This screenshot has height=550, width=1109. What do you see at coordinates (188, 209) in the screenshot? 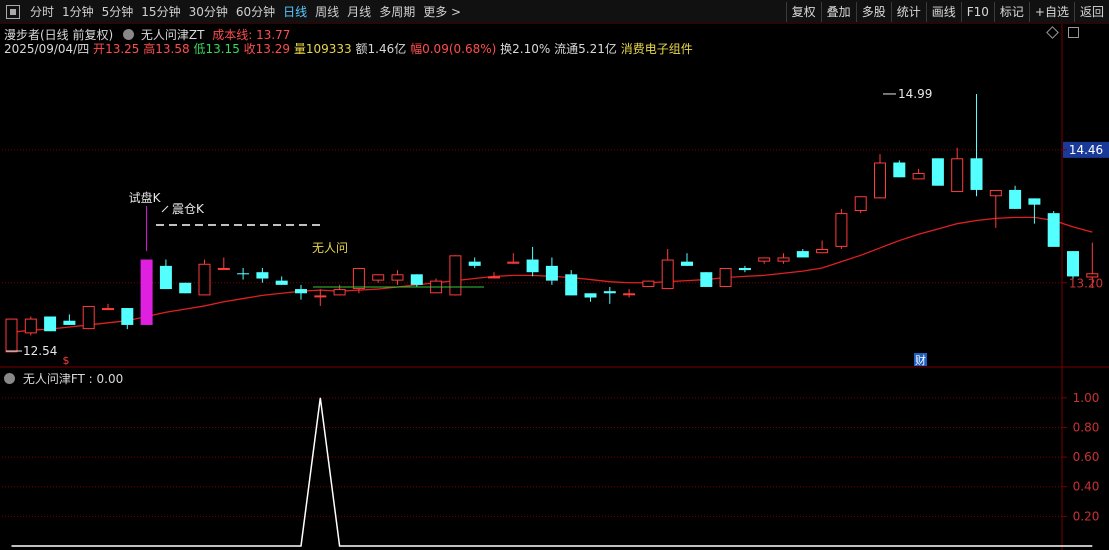
I see `shake-k-label: 震仓K` at bounding box center [188, 209].